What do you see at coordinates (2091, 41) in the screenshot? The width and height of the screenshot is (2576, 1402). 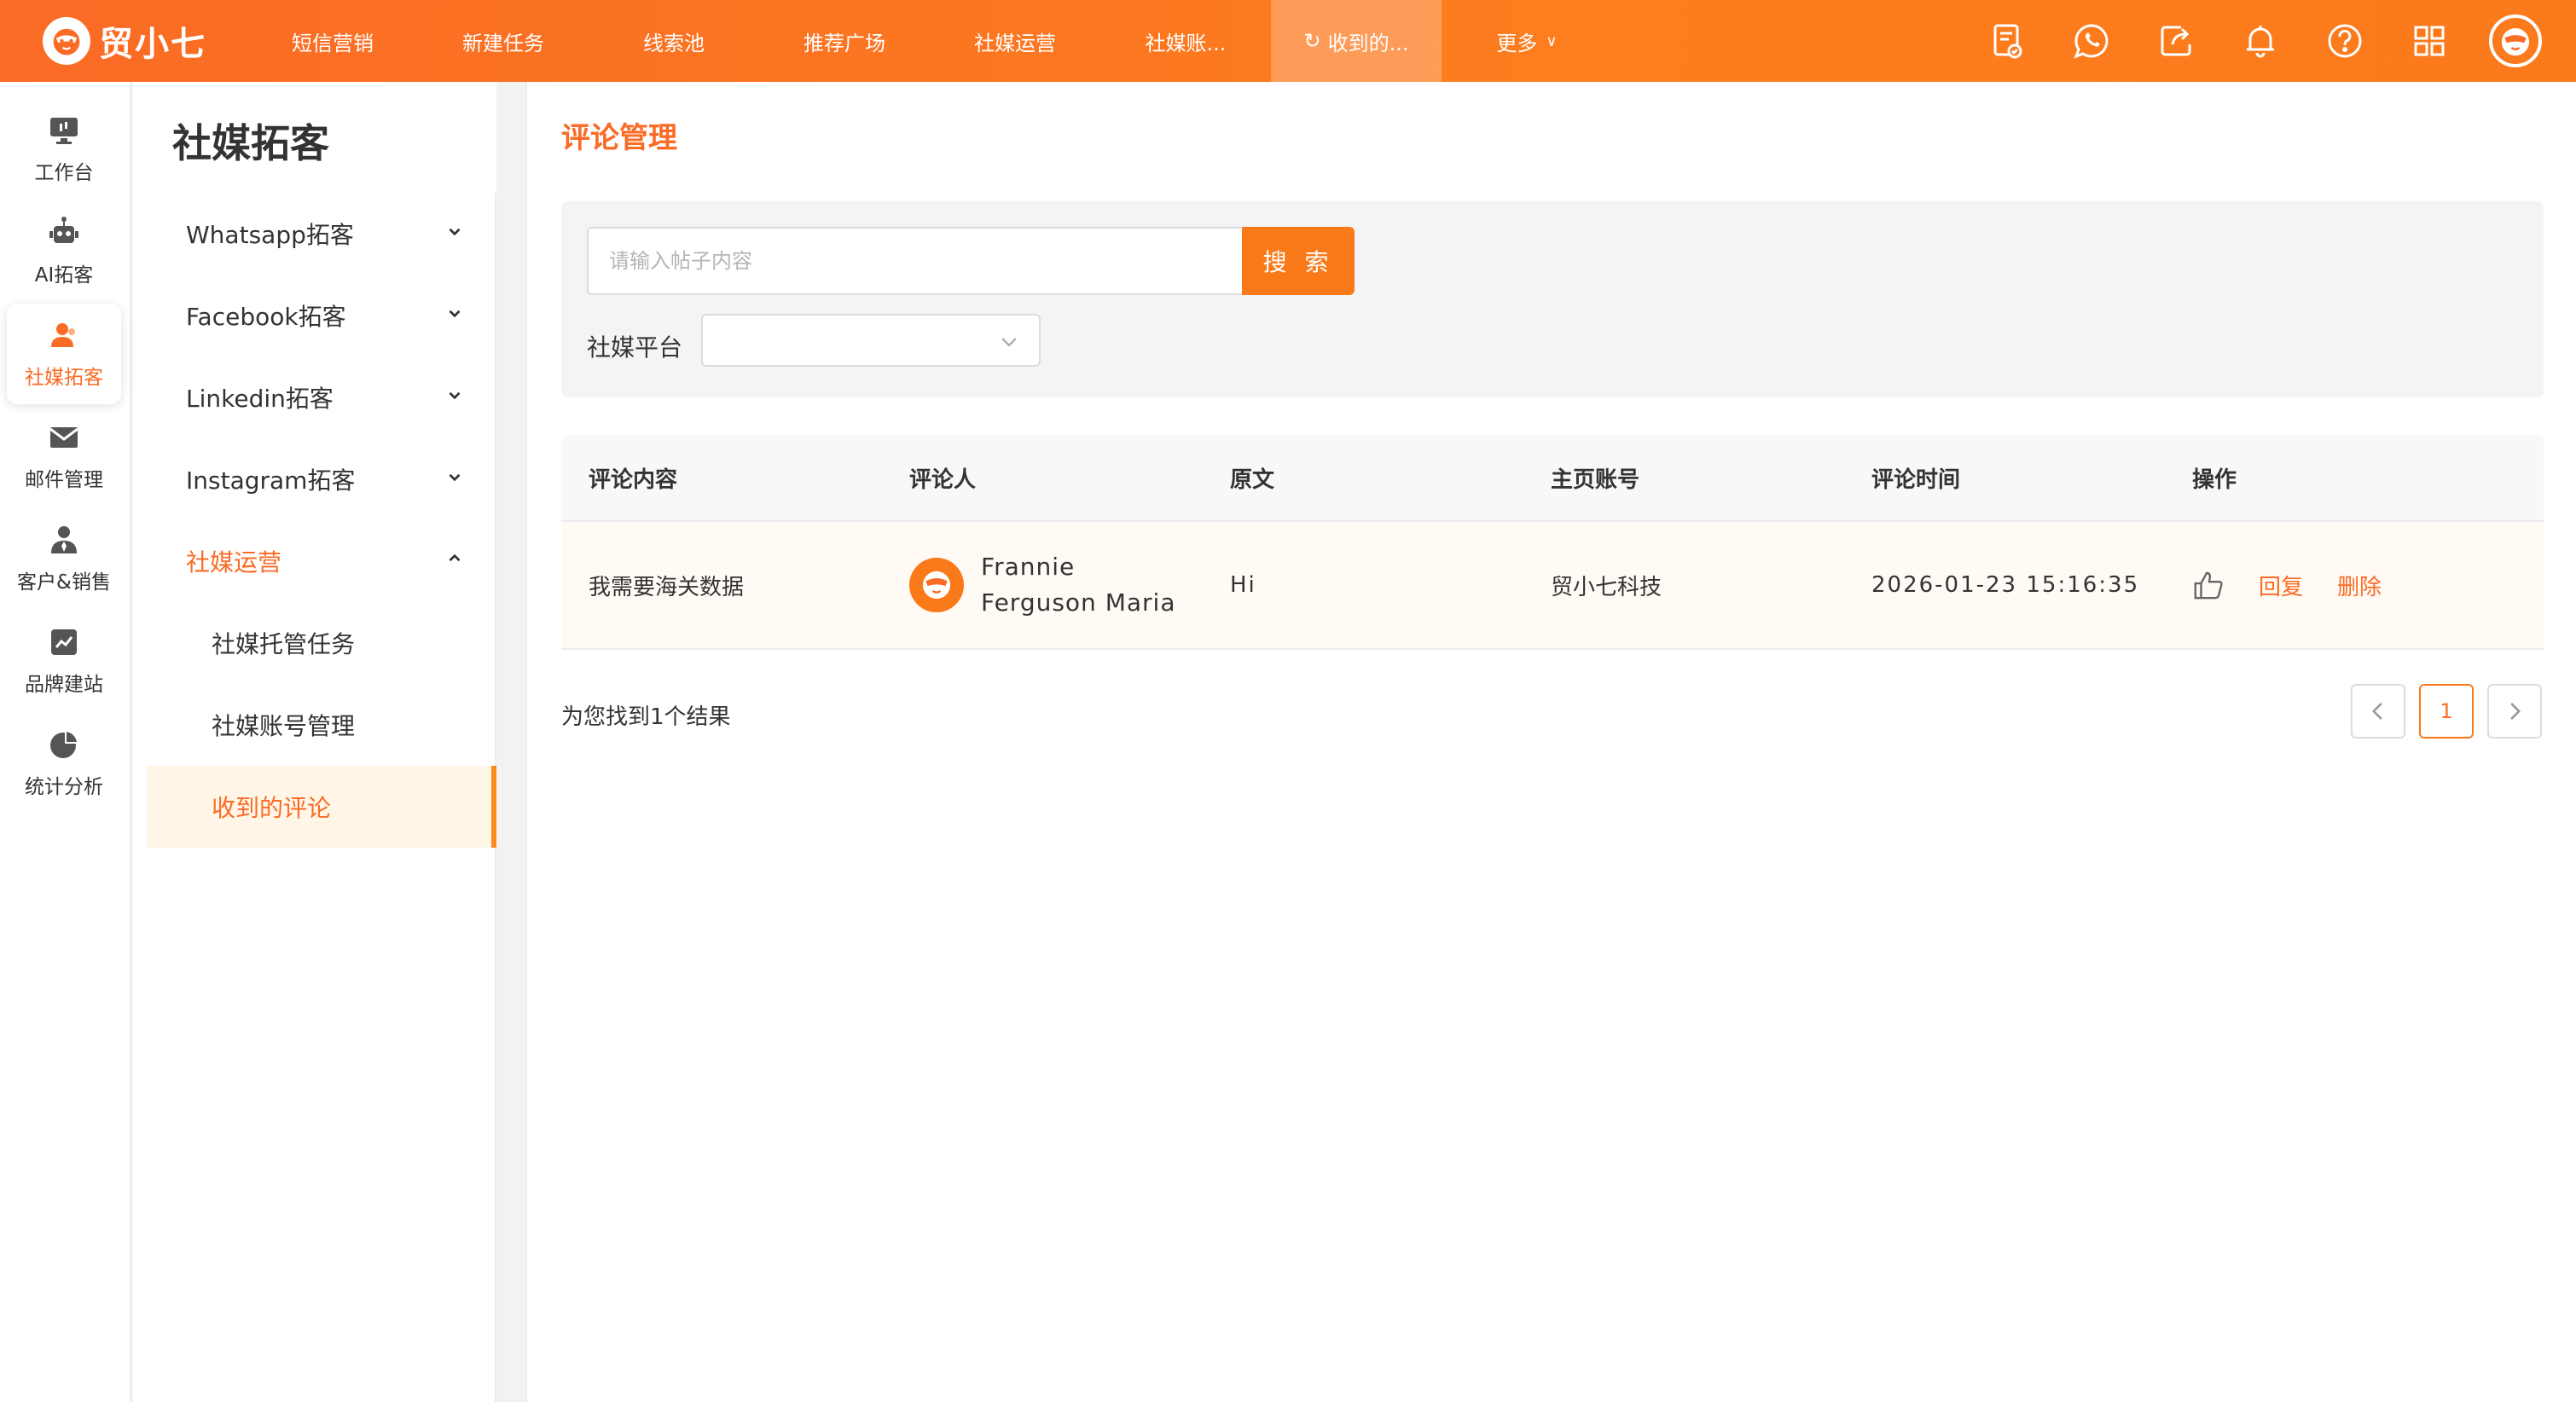 I see `whatsapp-icon` at bounding box center [2091, 41].